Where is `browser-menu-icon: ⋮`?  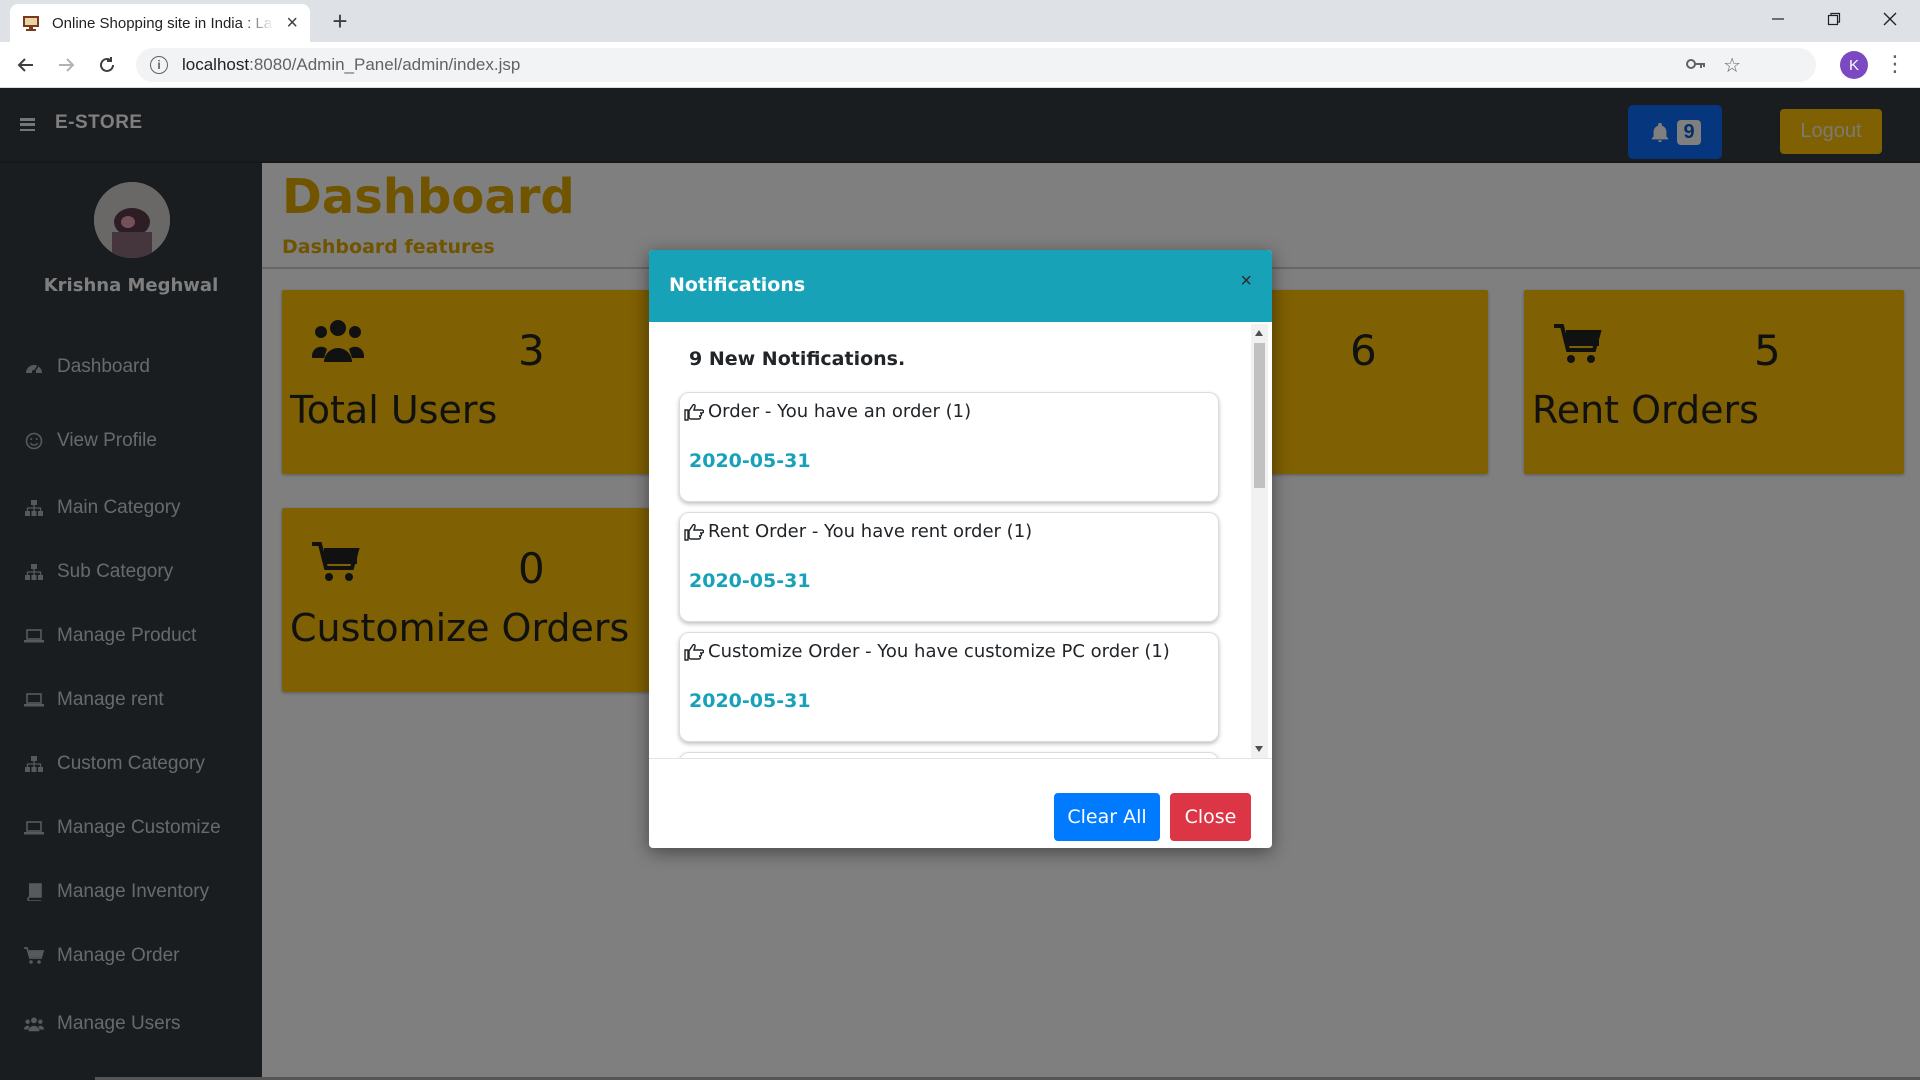 browser-menu-icon: ⋮ is located at coordinates (1895, 64).